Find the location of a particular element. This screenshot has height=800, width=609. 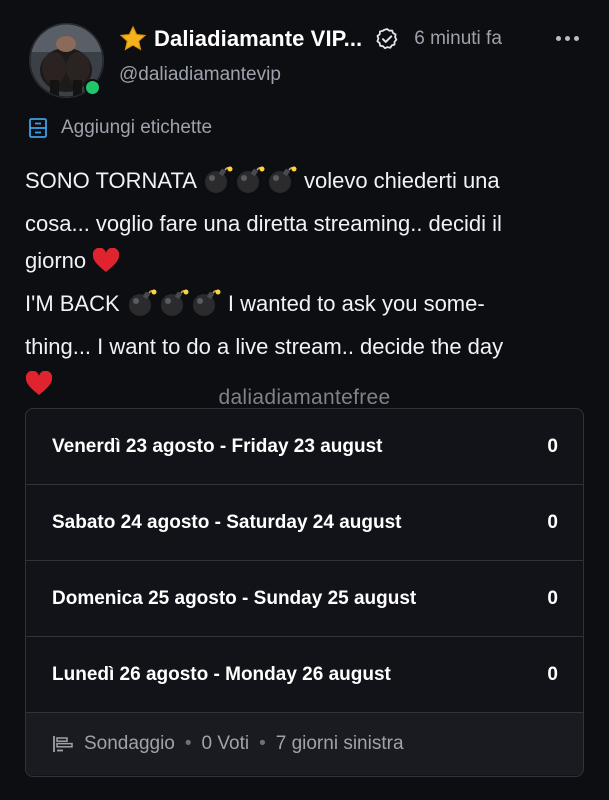

post-timestamp: 6 minuti fa is located at coordinates (458, 38).